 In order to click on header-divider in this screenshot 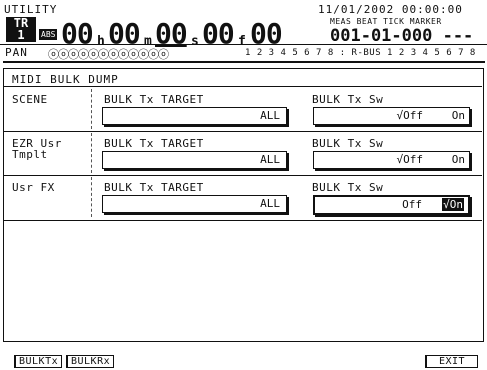, I will do `click(243, 44)`.